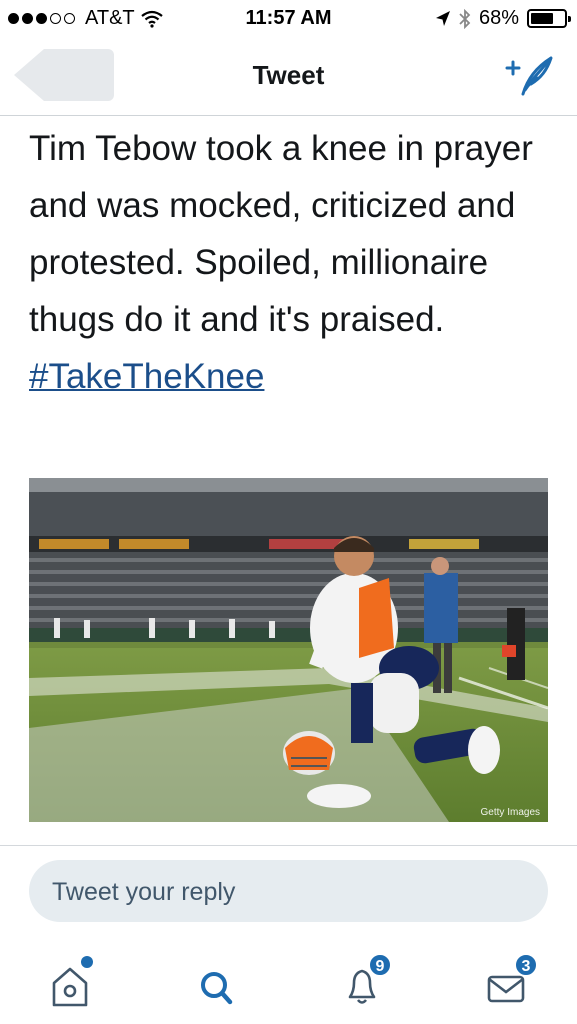  Describe the element at coordinates (465, 18) in the screenshot. I see `bluetooth-icon` at that location.